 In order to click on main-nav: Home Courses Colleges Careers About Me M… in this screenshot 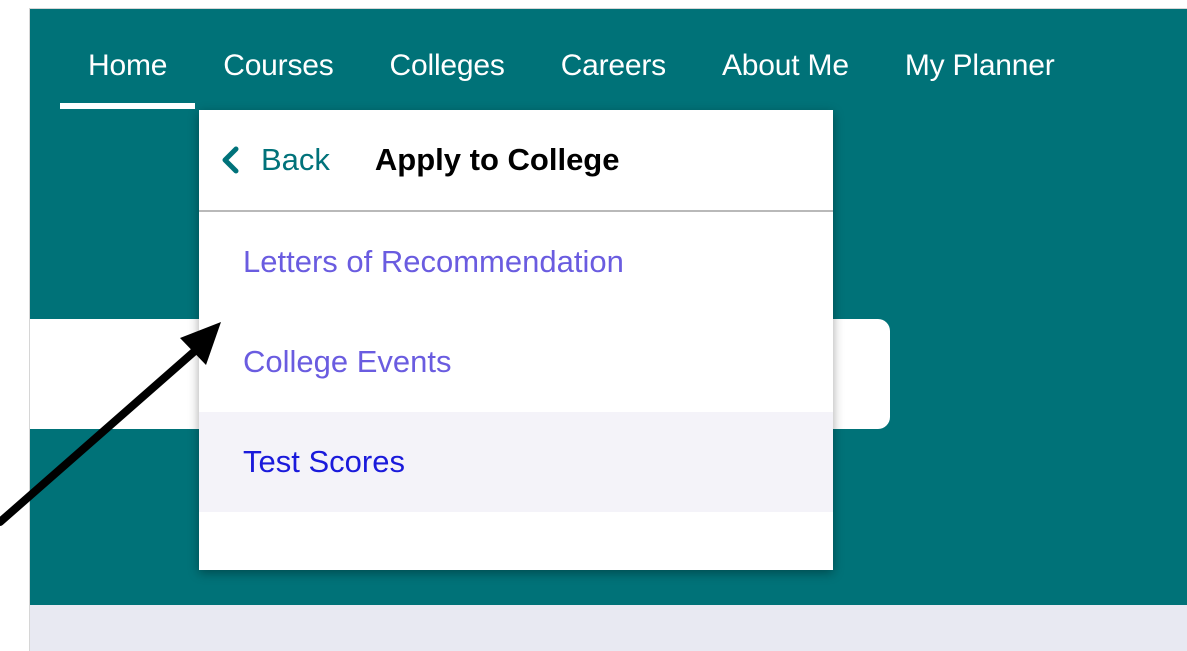, I will do `click(571, 59)`.